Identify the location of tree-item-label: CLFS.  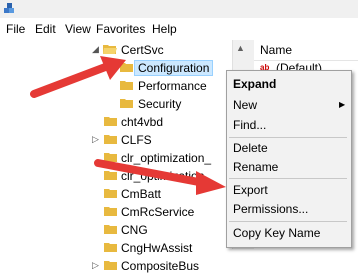
(136, 140).